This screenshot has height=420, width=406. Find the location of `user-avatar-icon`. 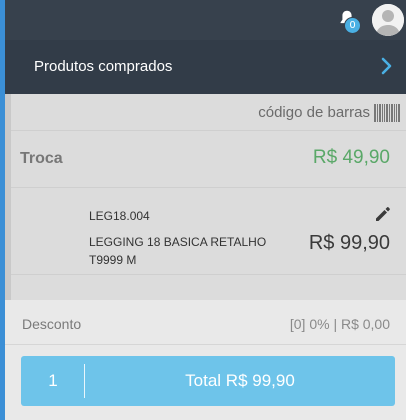

user-avatar-icon is located at coordinates (388, 20).